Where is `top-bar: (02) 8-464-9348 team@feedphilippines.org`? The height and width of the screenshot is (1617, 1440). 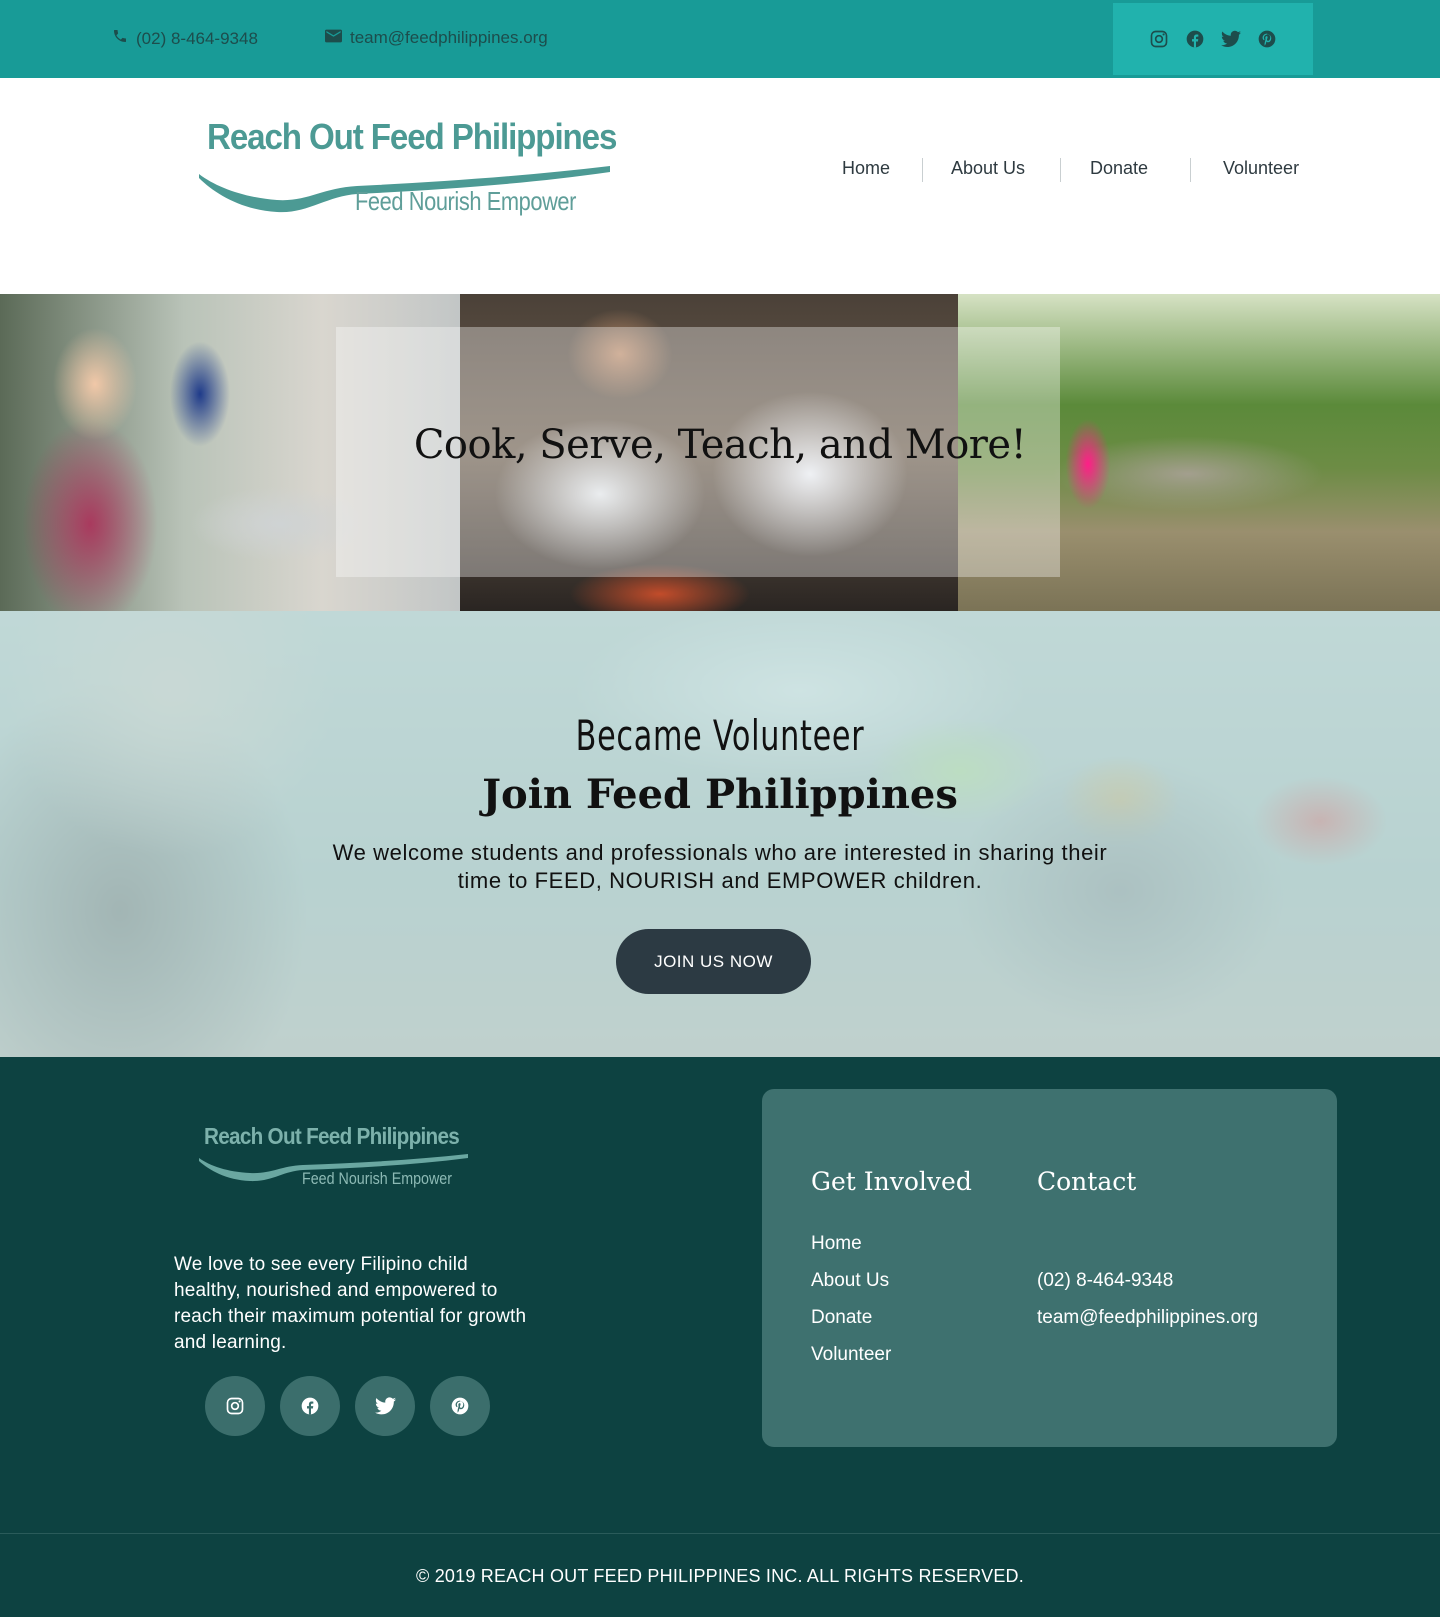
top-bar: (02) 8-464-9348 team@feedphilippines.org is located at coordinates (720, 39).